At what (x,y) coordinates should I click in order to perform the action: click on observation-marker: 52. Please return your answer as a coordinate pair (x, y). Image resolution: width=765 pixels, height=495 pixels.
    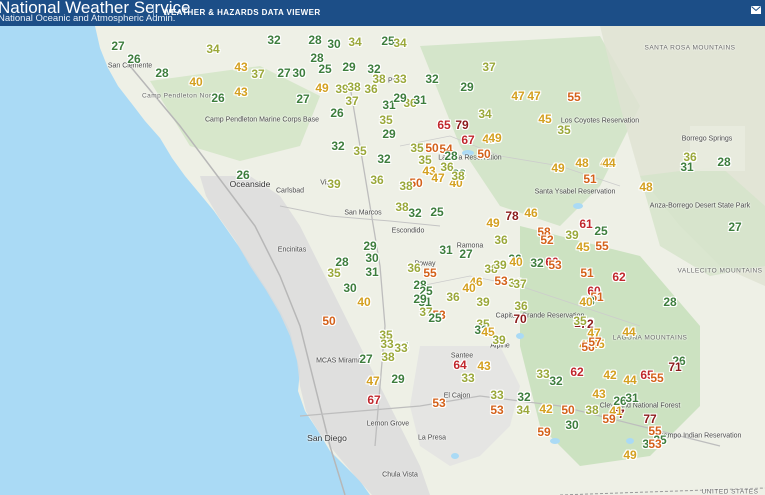
    Looking at the image, I should click on (546, 240).